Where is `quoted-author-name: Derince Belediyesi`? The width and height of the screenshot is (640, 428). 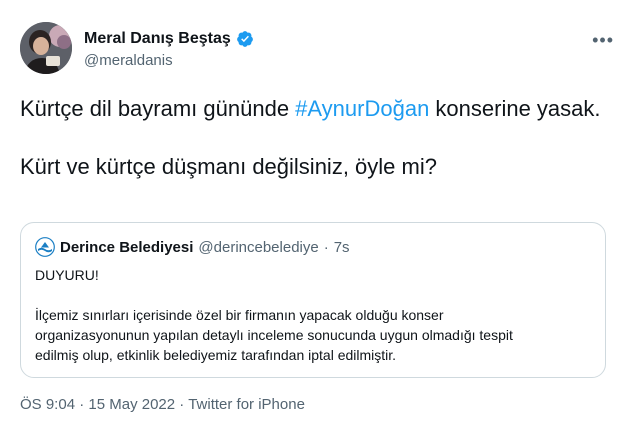 quoted-author-name: Derince Belediyesi is located at coordinates (126, 247).